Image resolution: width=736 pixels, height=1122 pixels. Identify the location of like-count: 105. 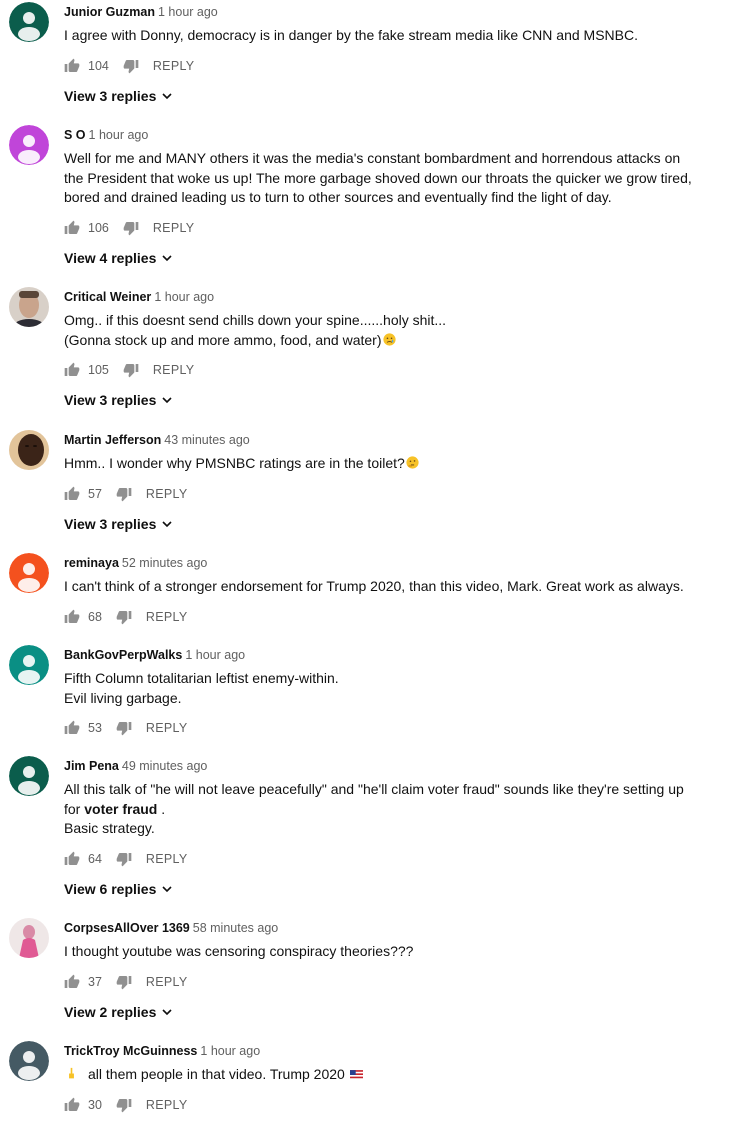
(98, 370).